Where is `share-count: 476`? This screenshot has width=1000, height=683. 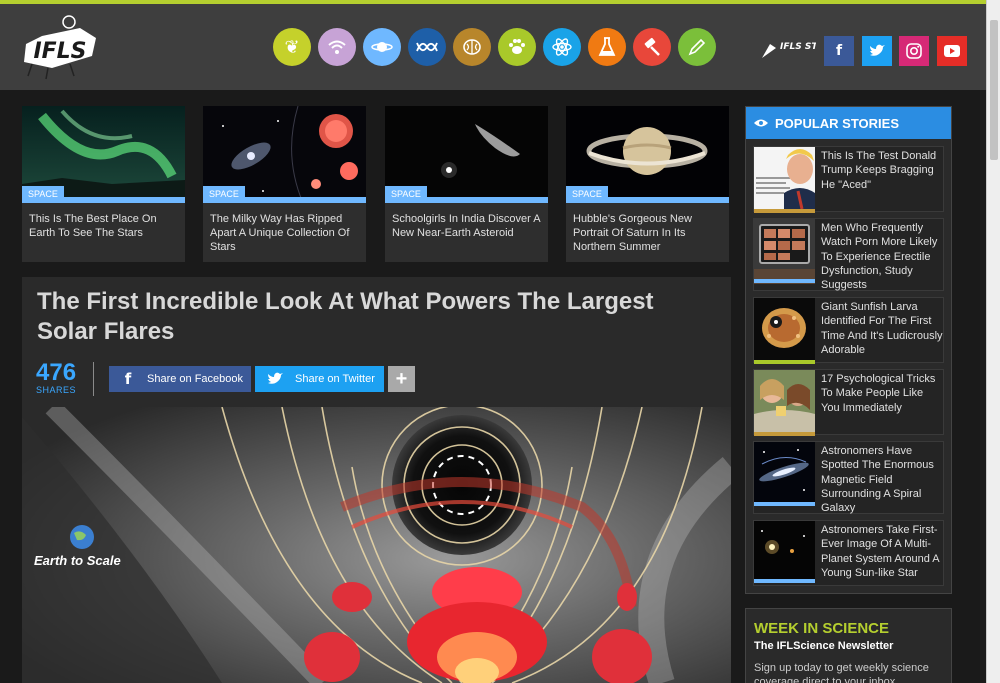 share-count: 476 is located at coordinates (56, 372).